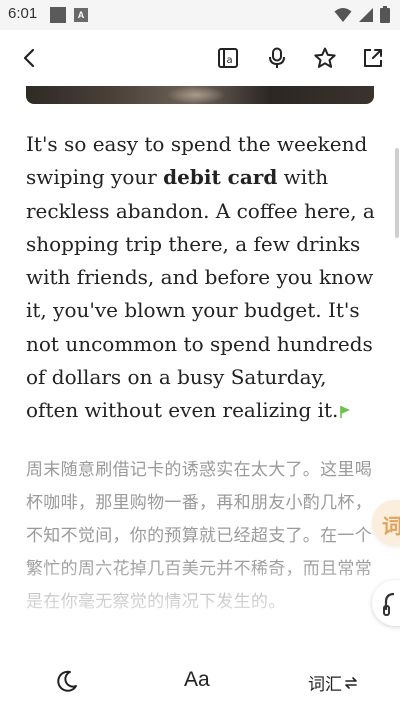 This screenshot has width=400, height=710. Describe the element at coordinates (58, 15) in the screenshot. I see `notification-square-icon` at that location.